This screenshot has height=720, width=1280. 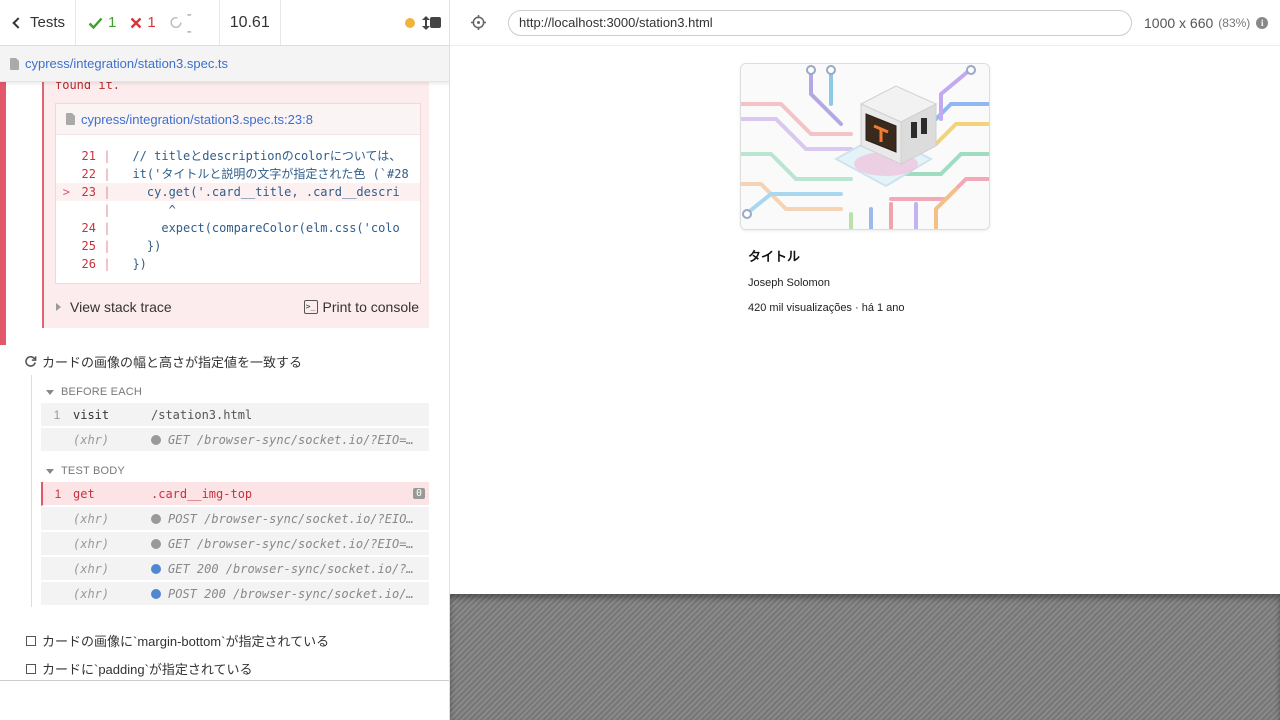 What do you see at coordinates (202, 493) in the screenshot?
I see `command-message-text: .card__img-top` at bounding box center [202, 493].